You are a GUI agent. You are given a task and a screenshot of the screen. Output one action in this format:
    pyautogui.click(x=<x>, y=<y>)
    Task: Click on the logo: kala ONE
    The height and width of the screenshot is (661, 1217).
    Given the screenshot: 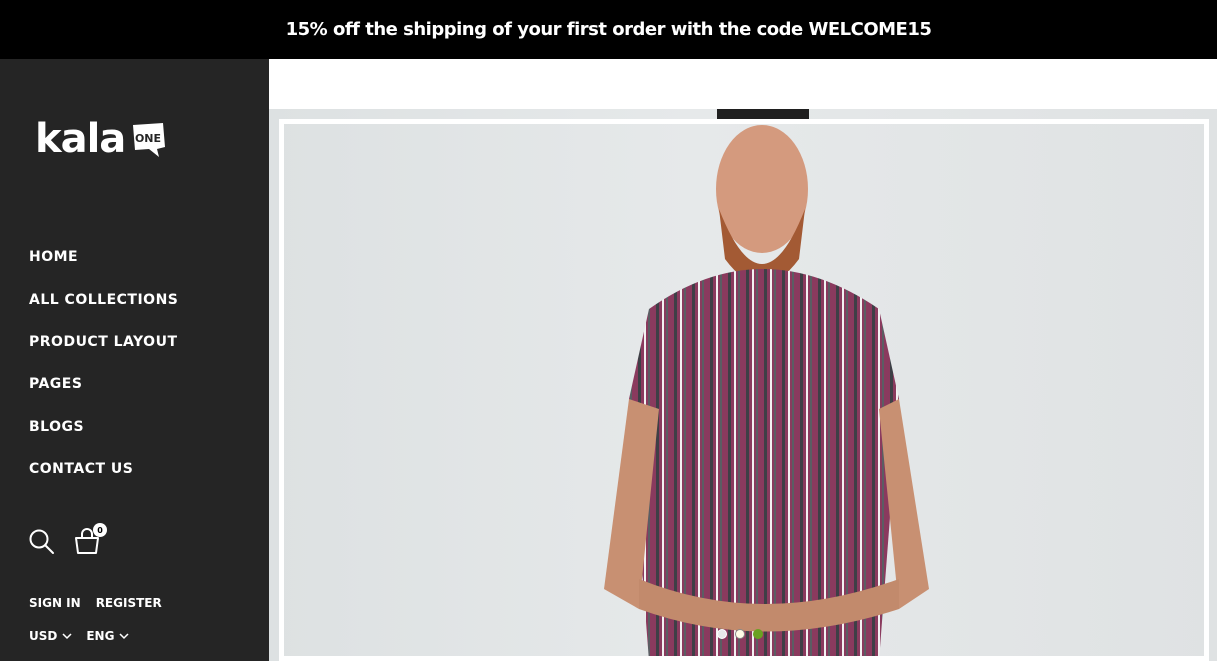 What is the action you would take?
    pyautogui.click(x=120, y=139)
    